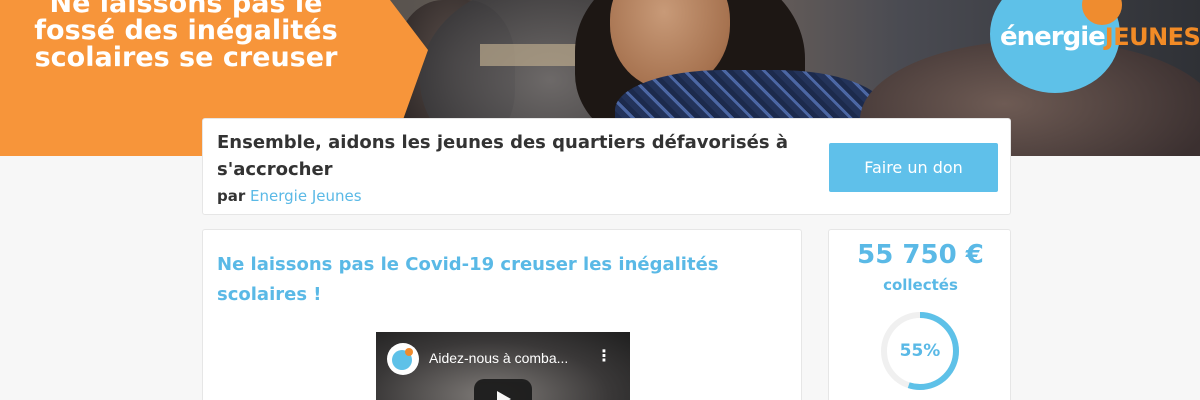 The width and height of the screenshot is (1200, 400). Describe the element at coordinates (919, 314) in the screenshot. I see `funding-stats-card: 55 750 € collectés 55%` at that location.